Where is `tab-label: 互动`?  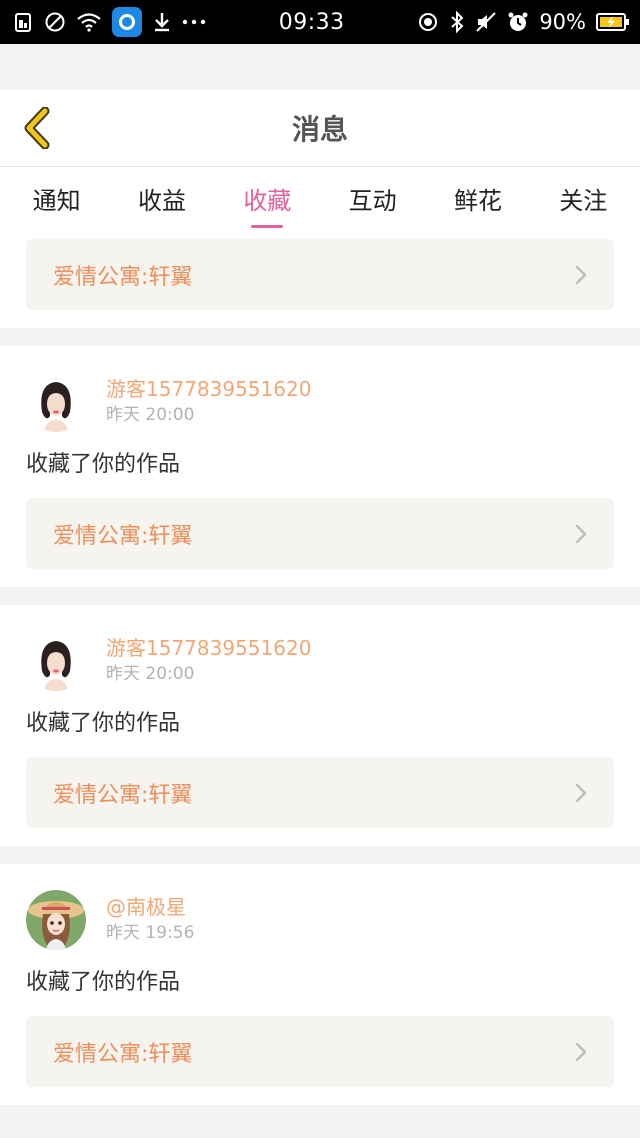 tab-label: 互动 is located at coordinates (372, 200).